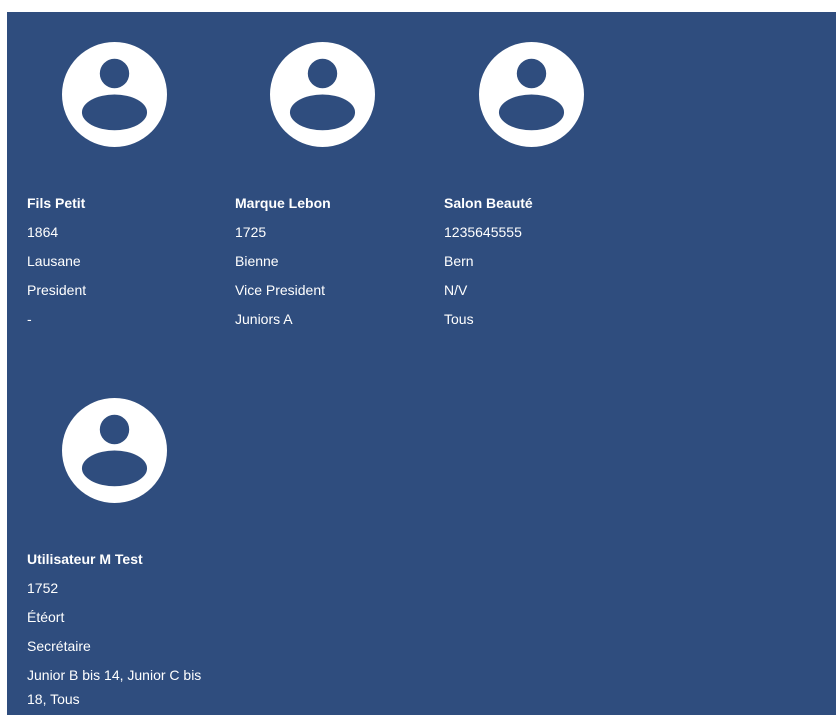  What do you see at coordinates (283, 203) in the screenshot?
I see `member-name: Marque Lebon` at bounding box center [283, 203].